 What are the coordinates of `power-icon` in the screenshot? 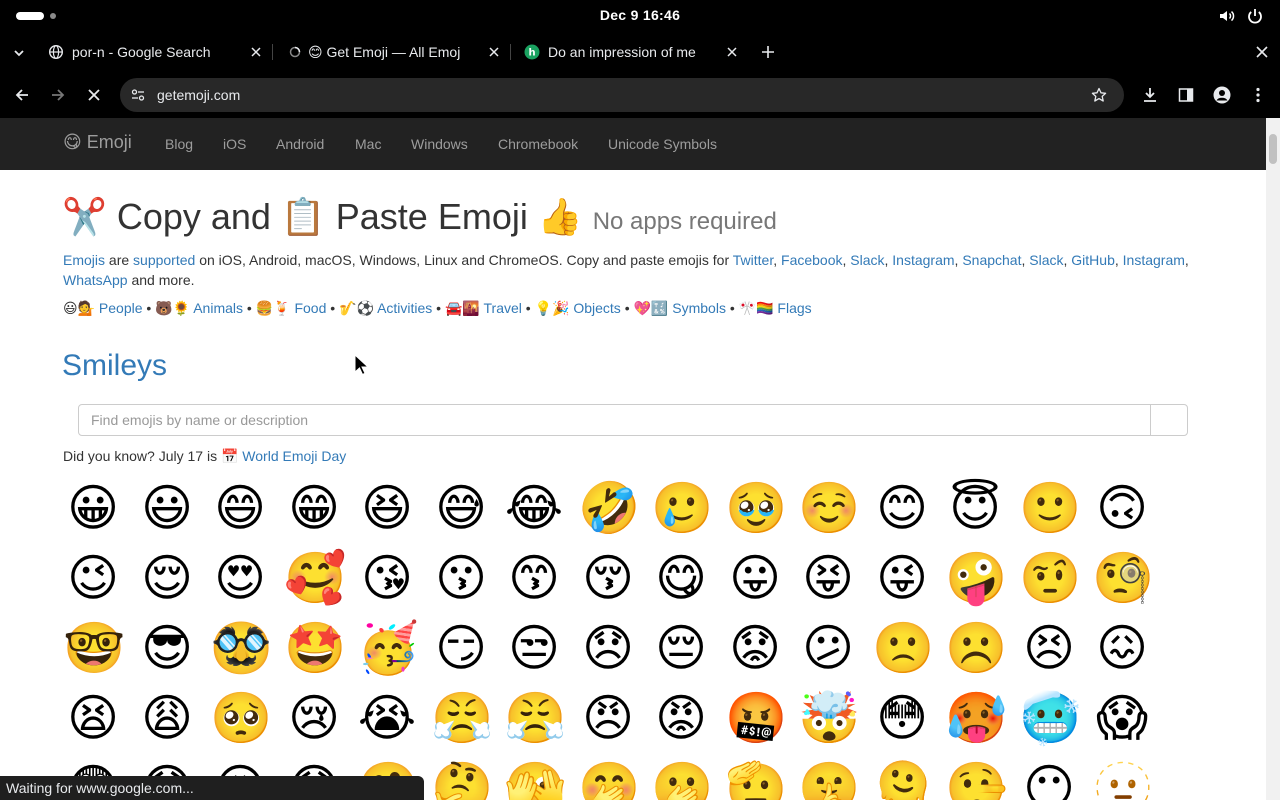 It's located at (1255, 16).